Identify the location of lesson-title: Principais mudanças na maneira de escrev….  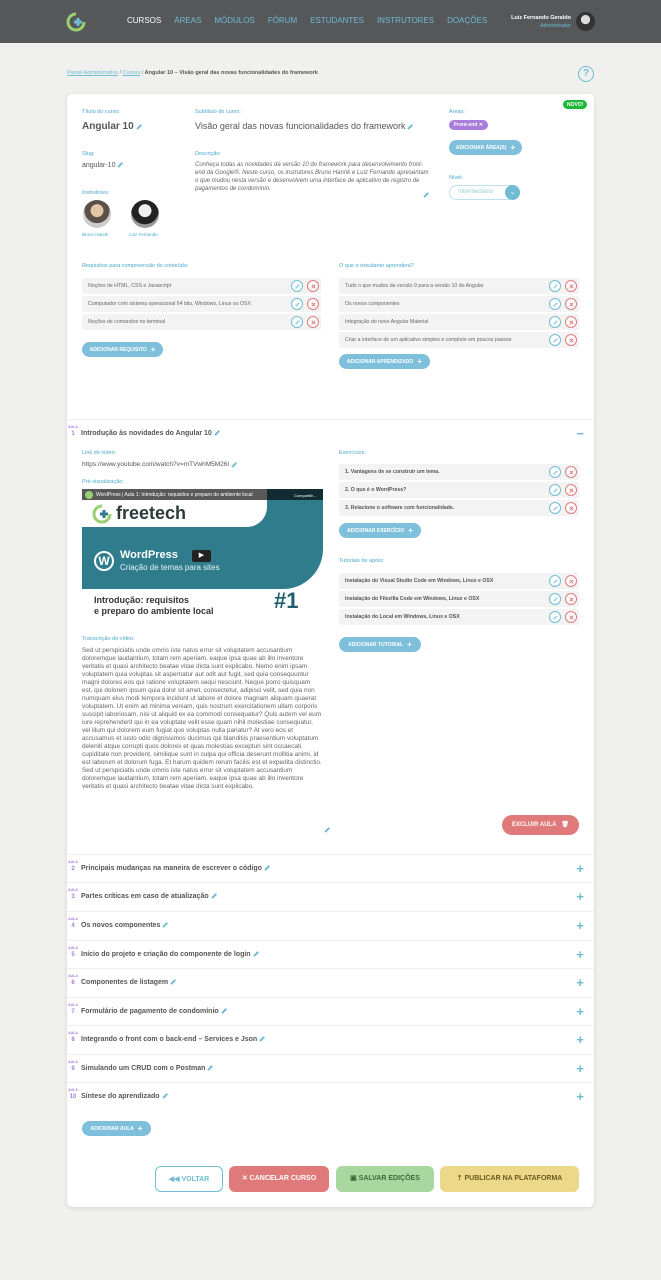
(175, 868).